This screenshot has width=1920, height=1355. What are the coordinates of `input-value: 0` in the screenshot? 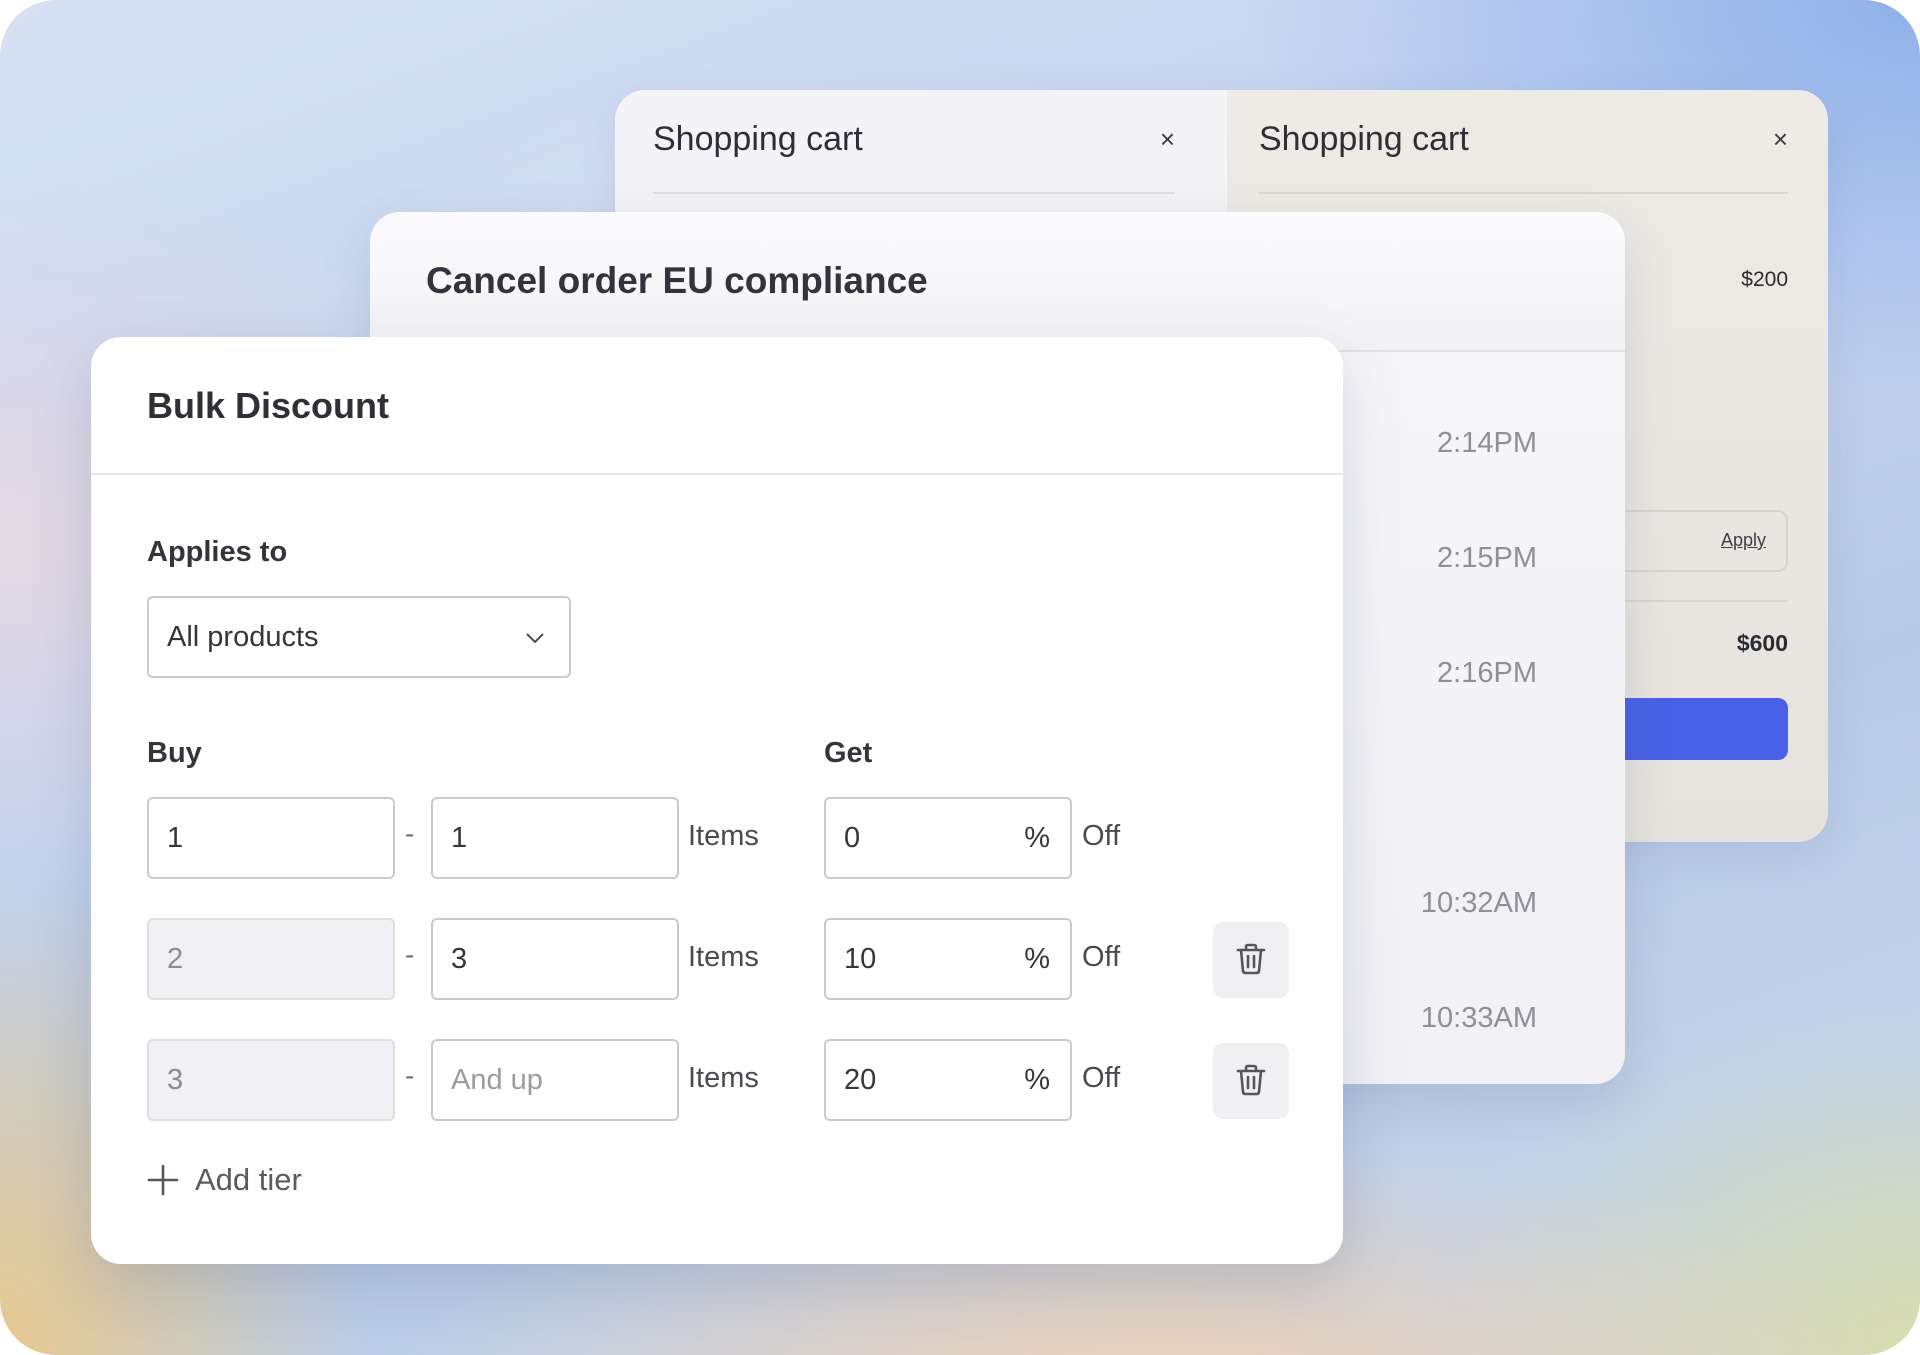 It's located at (852, 838).